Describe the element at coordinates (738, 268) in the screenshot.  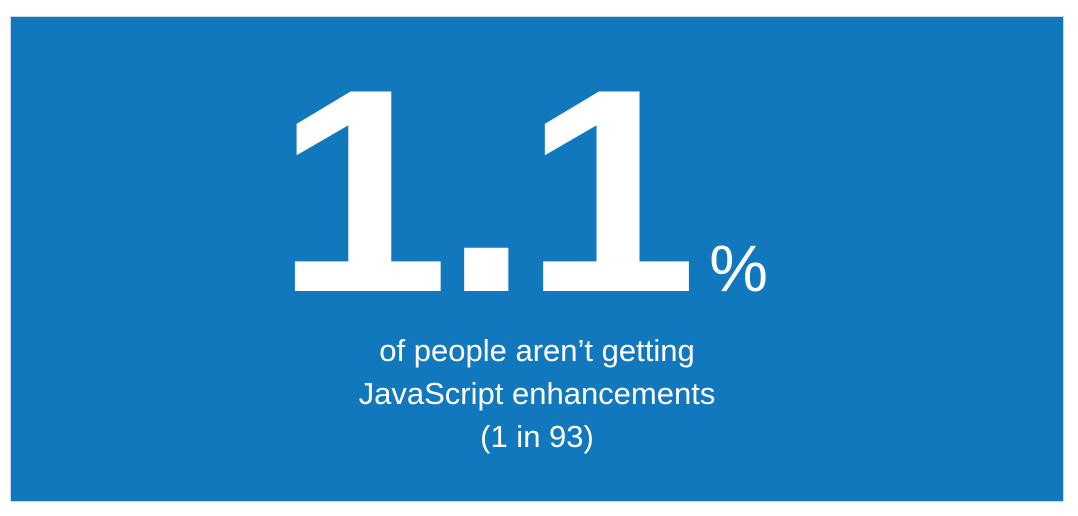
I see `stat-unit: %` at that location.